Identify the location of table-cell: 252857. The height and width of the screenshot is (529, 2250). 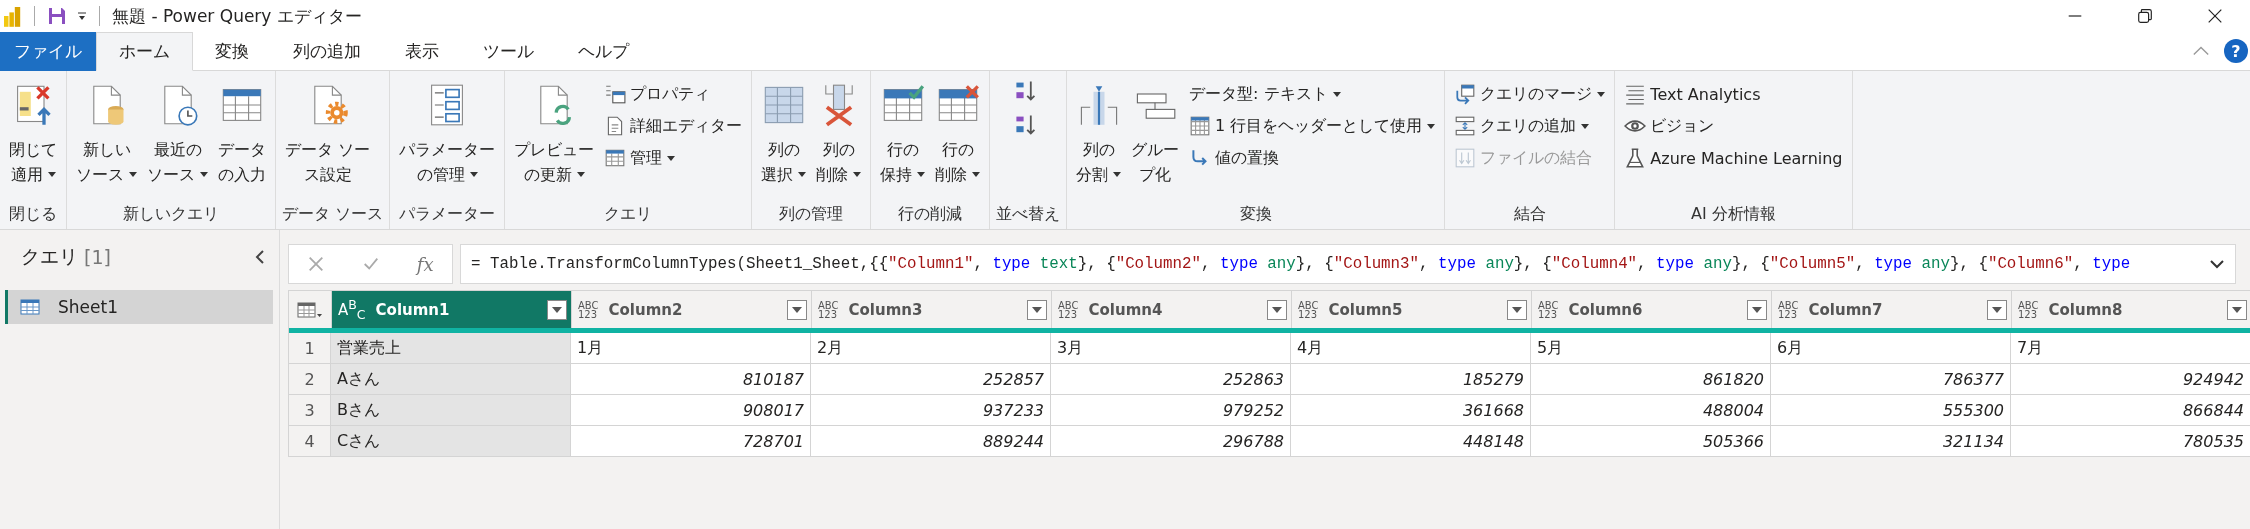
(931, 379).